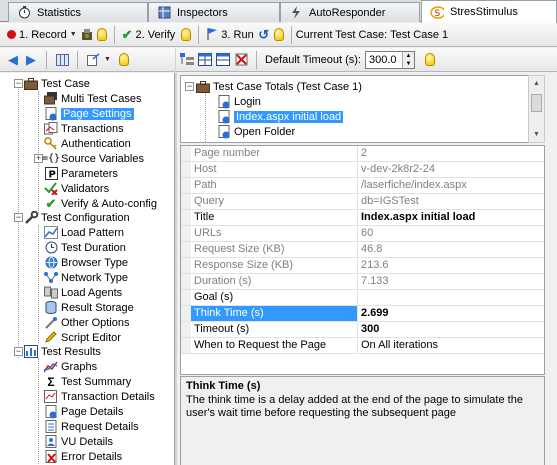 The height and width of the screenshot is (465, 557). Describe the element at coordinates (362, 186) in the screenshot. I see `property-row-path: Path /laserfiche/index.aspx` at that location.